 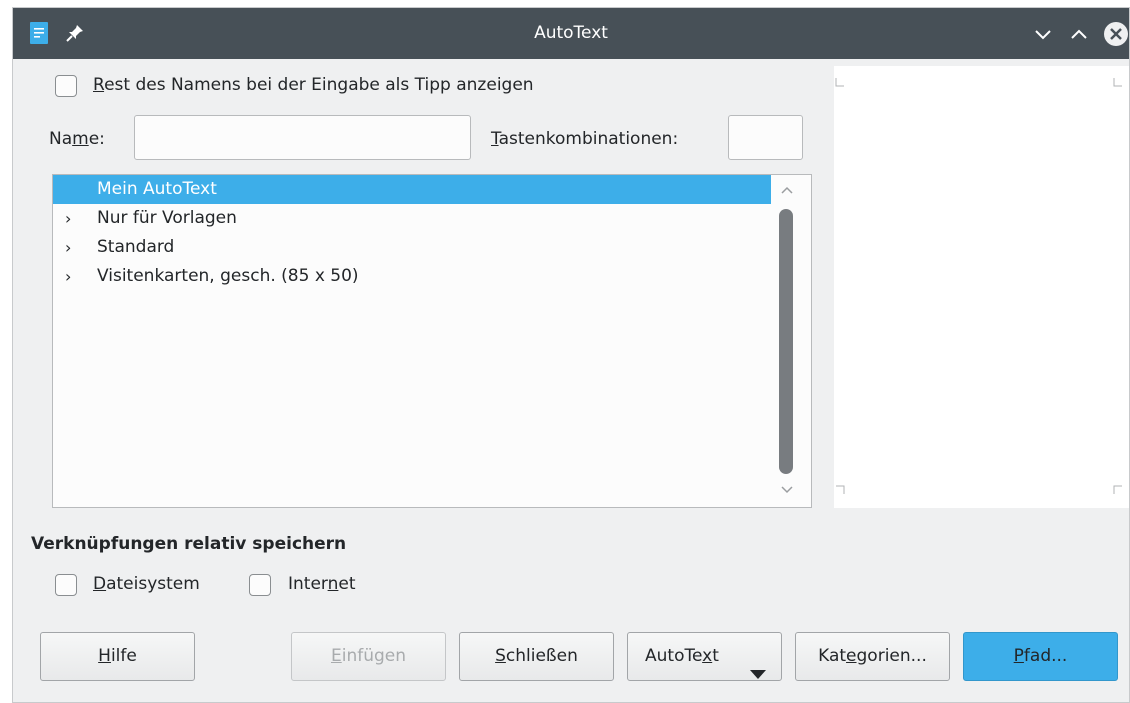 I want to click on filesystem-label: Dateisystem, so click(x=146, y=584).